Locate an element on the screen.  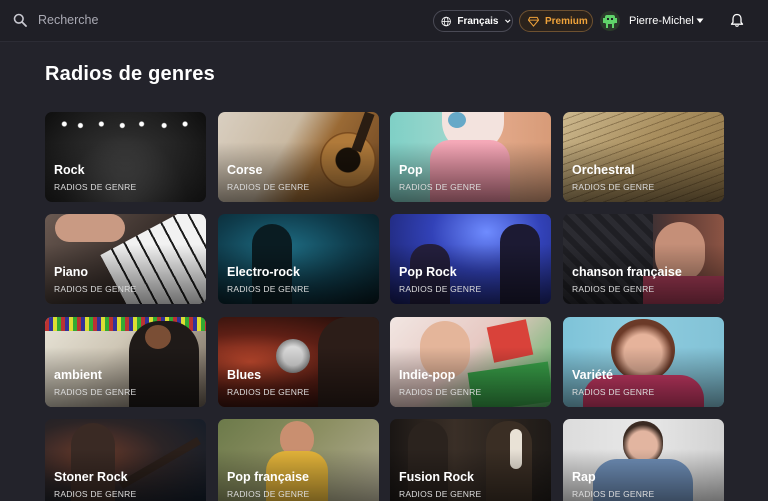
genre-name: ambient is located at coordinates (78, 375).